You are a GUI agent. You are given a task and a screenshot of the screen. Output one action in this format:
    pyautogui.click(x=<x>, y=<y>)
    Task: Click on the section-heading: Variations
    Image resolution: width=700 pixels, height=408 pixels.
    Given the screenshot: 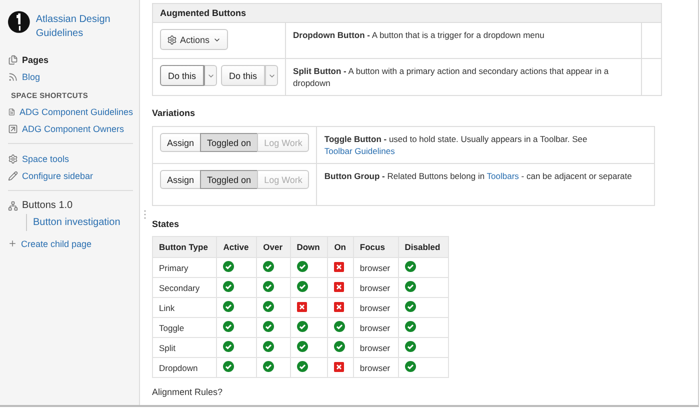 What is the action you would take?
    pyautogui.click(x=174, y=113)
    